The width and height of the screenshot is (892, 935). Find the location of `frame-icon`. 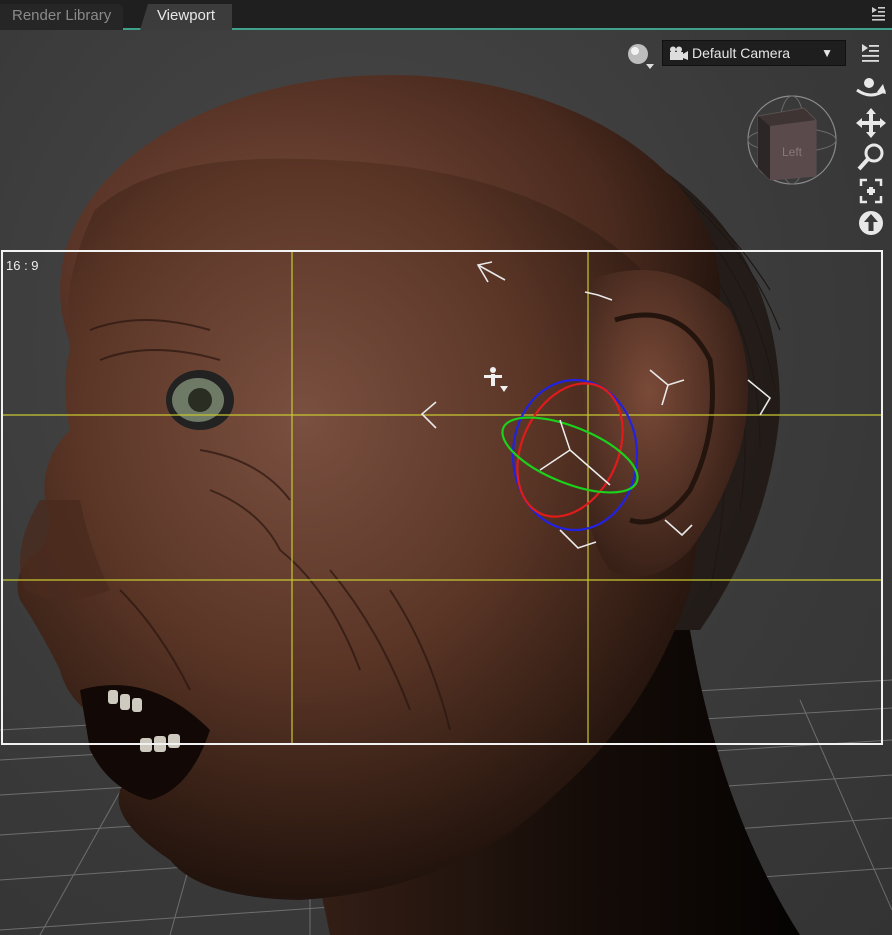

frame-icon is located at coordinates (871, 191).